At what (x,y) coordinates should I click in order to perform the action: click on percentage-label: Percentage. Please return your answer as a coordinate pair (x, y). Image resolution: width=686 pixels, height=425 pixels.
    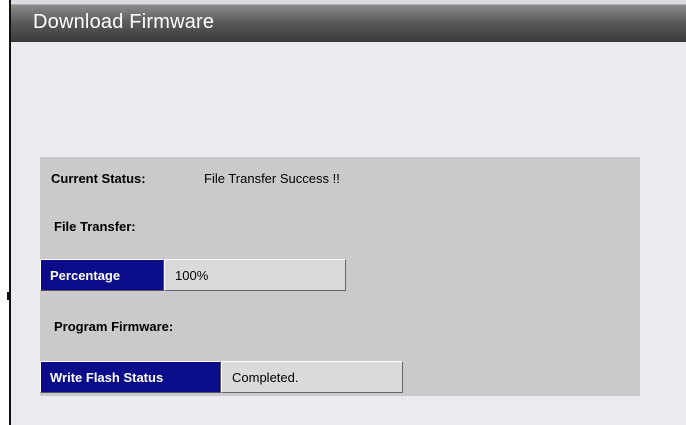
    Looking at the image, I should click on (102, 275).